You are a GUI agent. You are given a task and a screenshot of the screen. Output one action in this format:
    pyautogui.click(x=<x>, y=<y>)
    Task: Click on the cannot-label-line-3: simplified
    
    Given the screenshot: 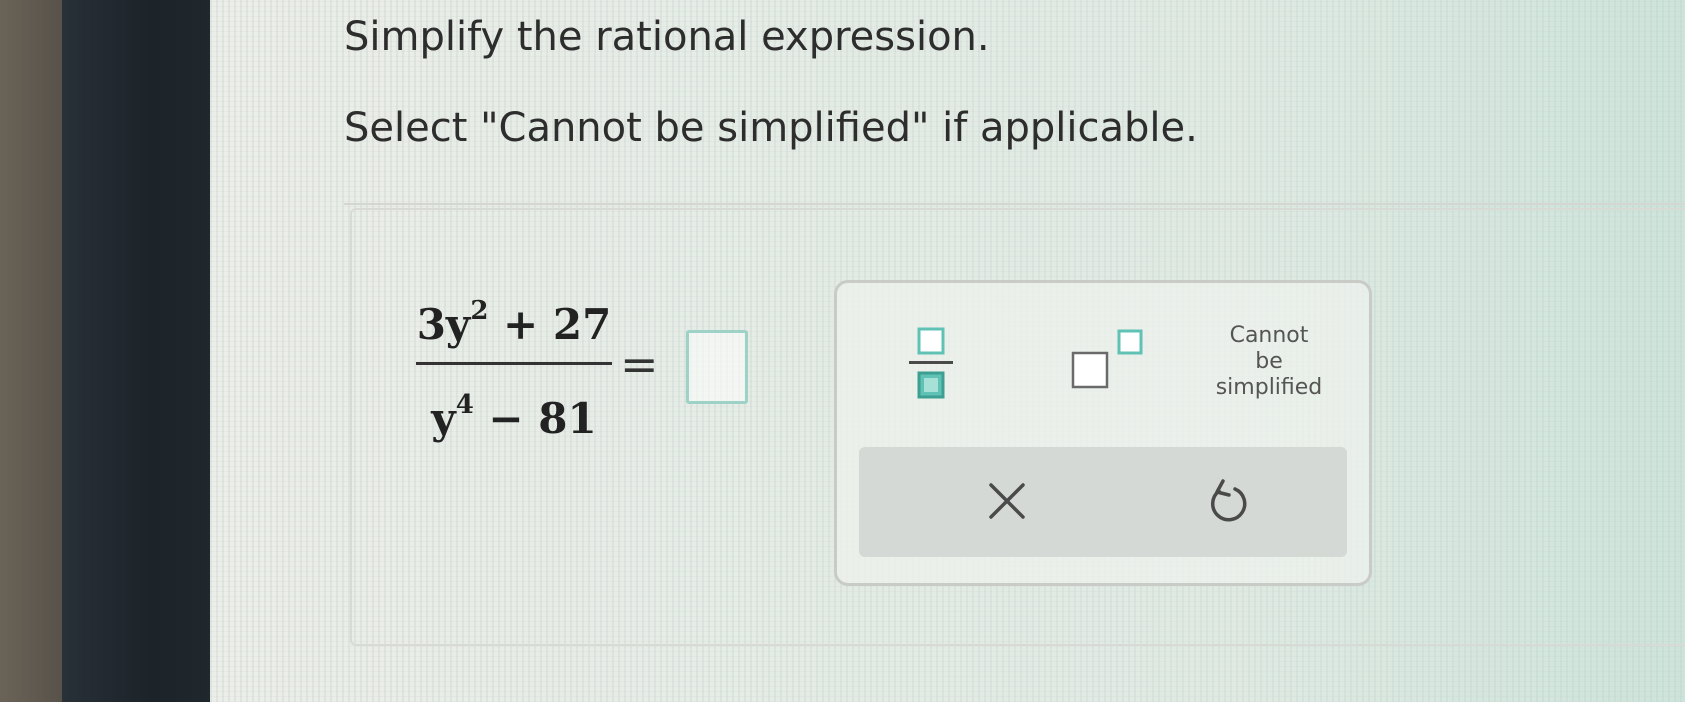 What is the action you would take?
    pyautogui.click(x=1269, y=387)
    